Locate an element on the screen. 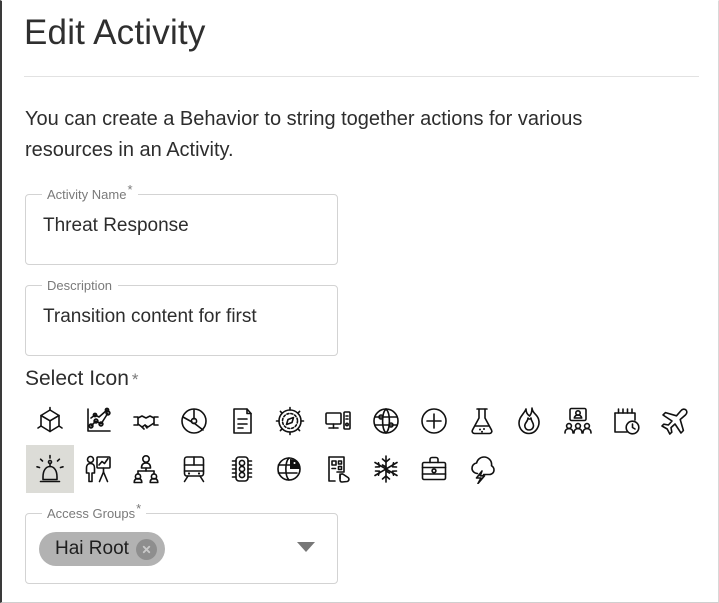  icon-option-snowflake-icon is located at coordinates (386, 469).